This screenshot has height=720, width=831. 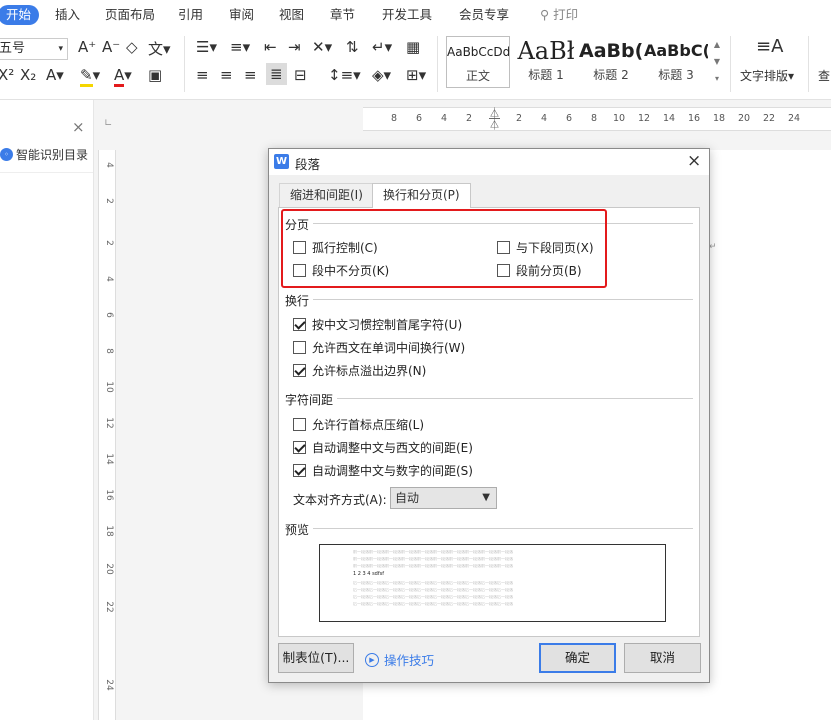 What do you see at coordinates (276, 74) in the screenshot?
I see `justify-icon: ≣` at bounding box center [276, 74].